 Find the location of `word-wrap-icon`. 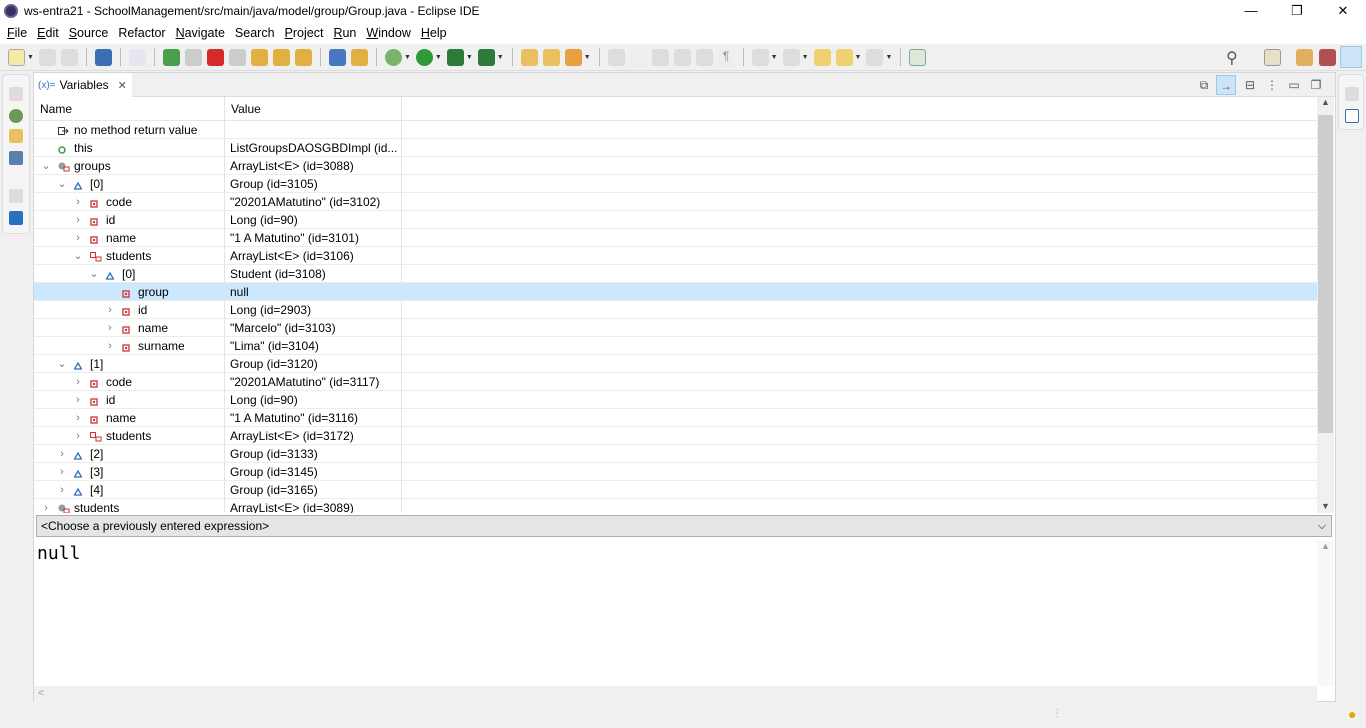

word-wrap-icon is located at coordinates (682, 57).